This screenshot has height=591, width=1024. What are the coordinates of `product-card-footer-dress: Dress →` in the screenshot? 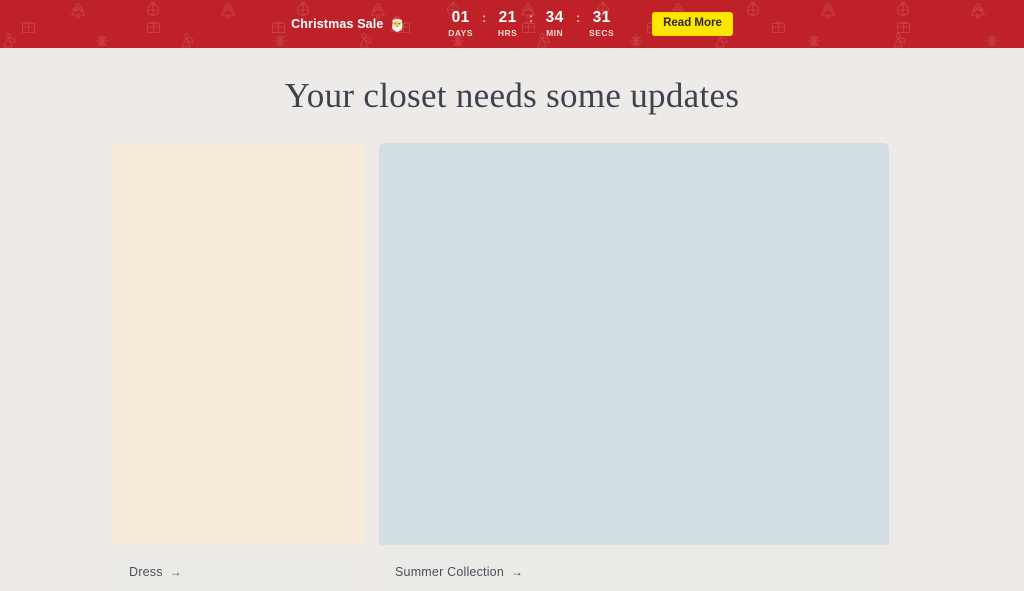 It's located at (238, 568).